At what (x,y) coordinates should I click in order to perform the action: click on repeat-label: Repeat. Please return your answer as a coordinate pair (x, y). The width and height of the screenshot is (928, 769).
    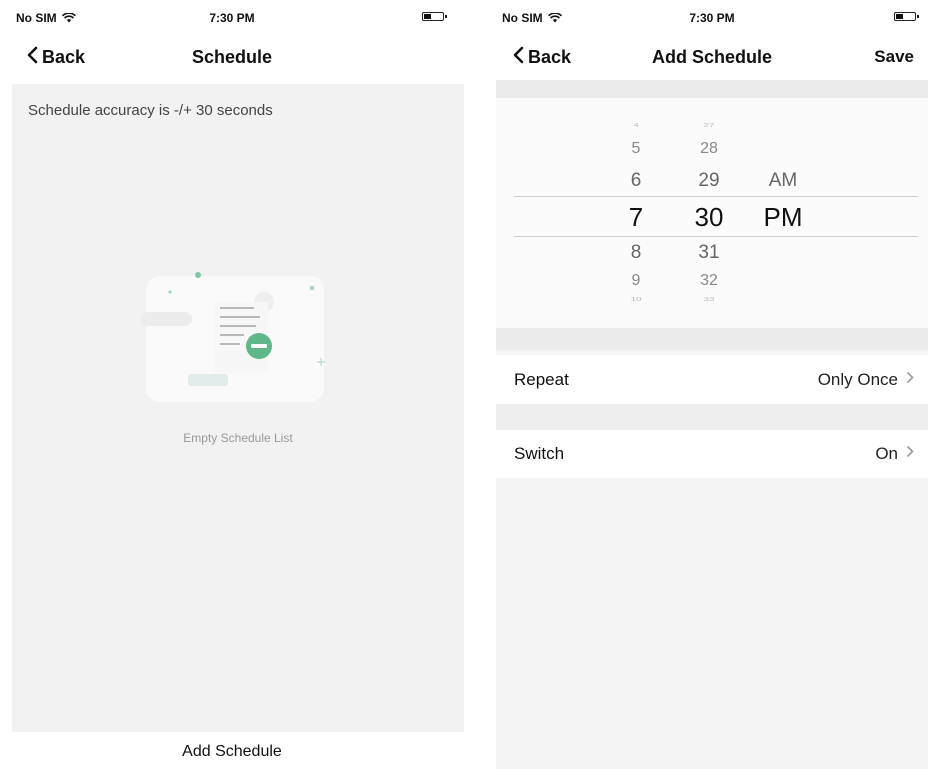
    Looking at the image, I should click on (541, 379).